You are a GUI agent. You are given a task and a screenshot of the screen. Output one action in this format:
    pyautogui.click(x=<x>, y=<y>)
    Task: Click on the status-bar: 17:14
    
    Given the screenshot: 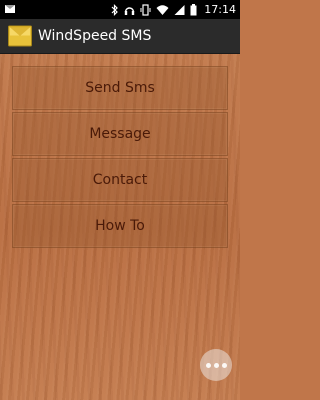 What is the action you would take?
    pyautogui.click(x=120, y=9)
    